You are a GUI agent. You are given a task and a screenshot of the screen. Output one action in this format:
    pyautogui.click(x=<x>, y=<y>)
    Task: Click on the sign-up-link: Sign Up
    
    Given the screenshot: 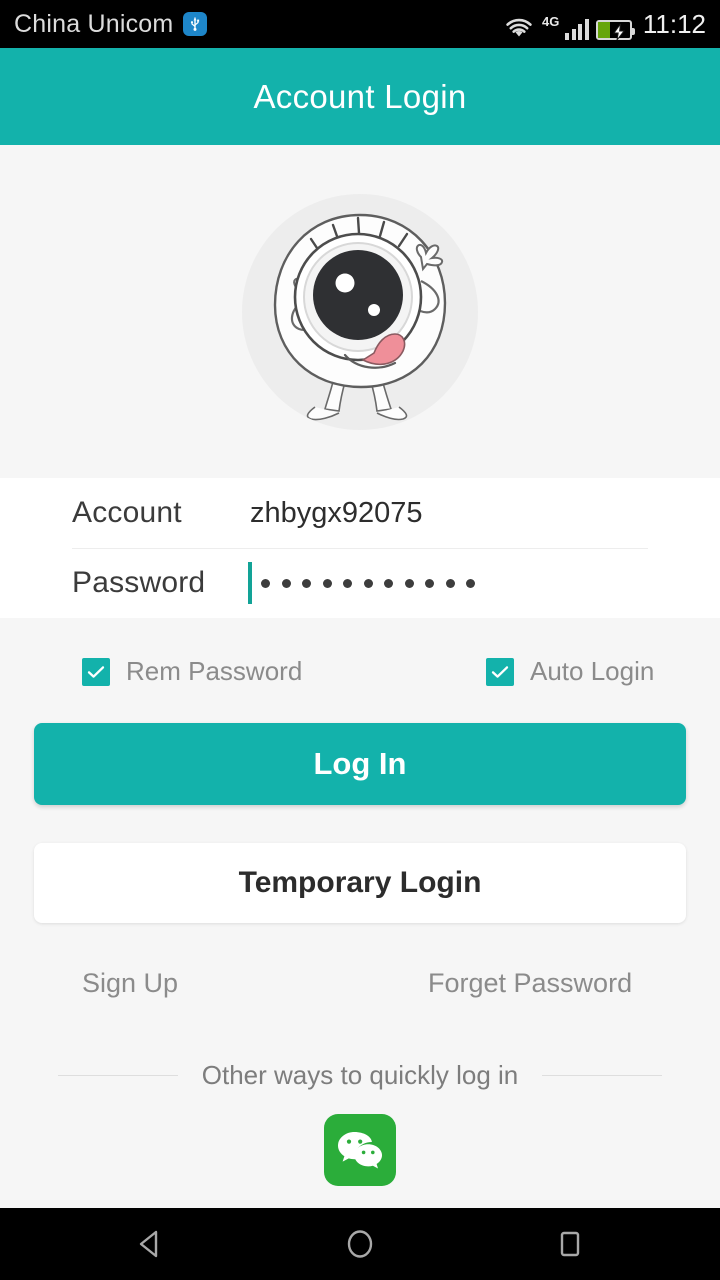 What is the action you would take?
    pyautogui.click(x=130, y=983)
    